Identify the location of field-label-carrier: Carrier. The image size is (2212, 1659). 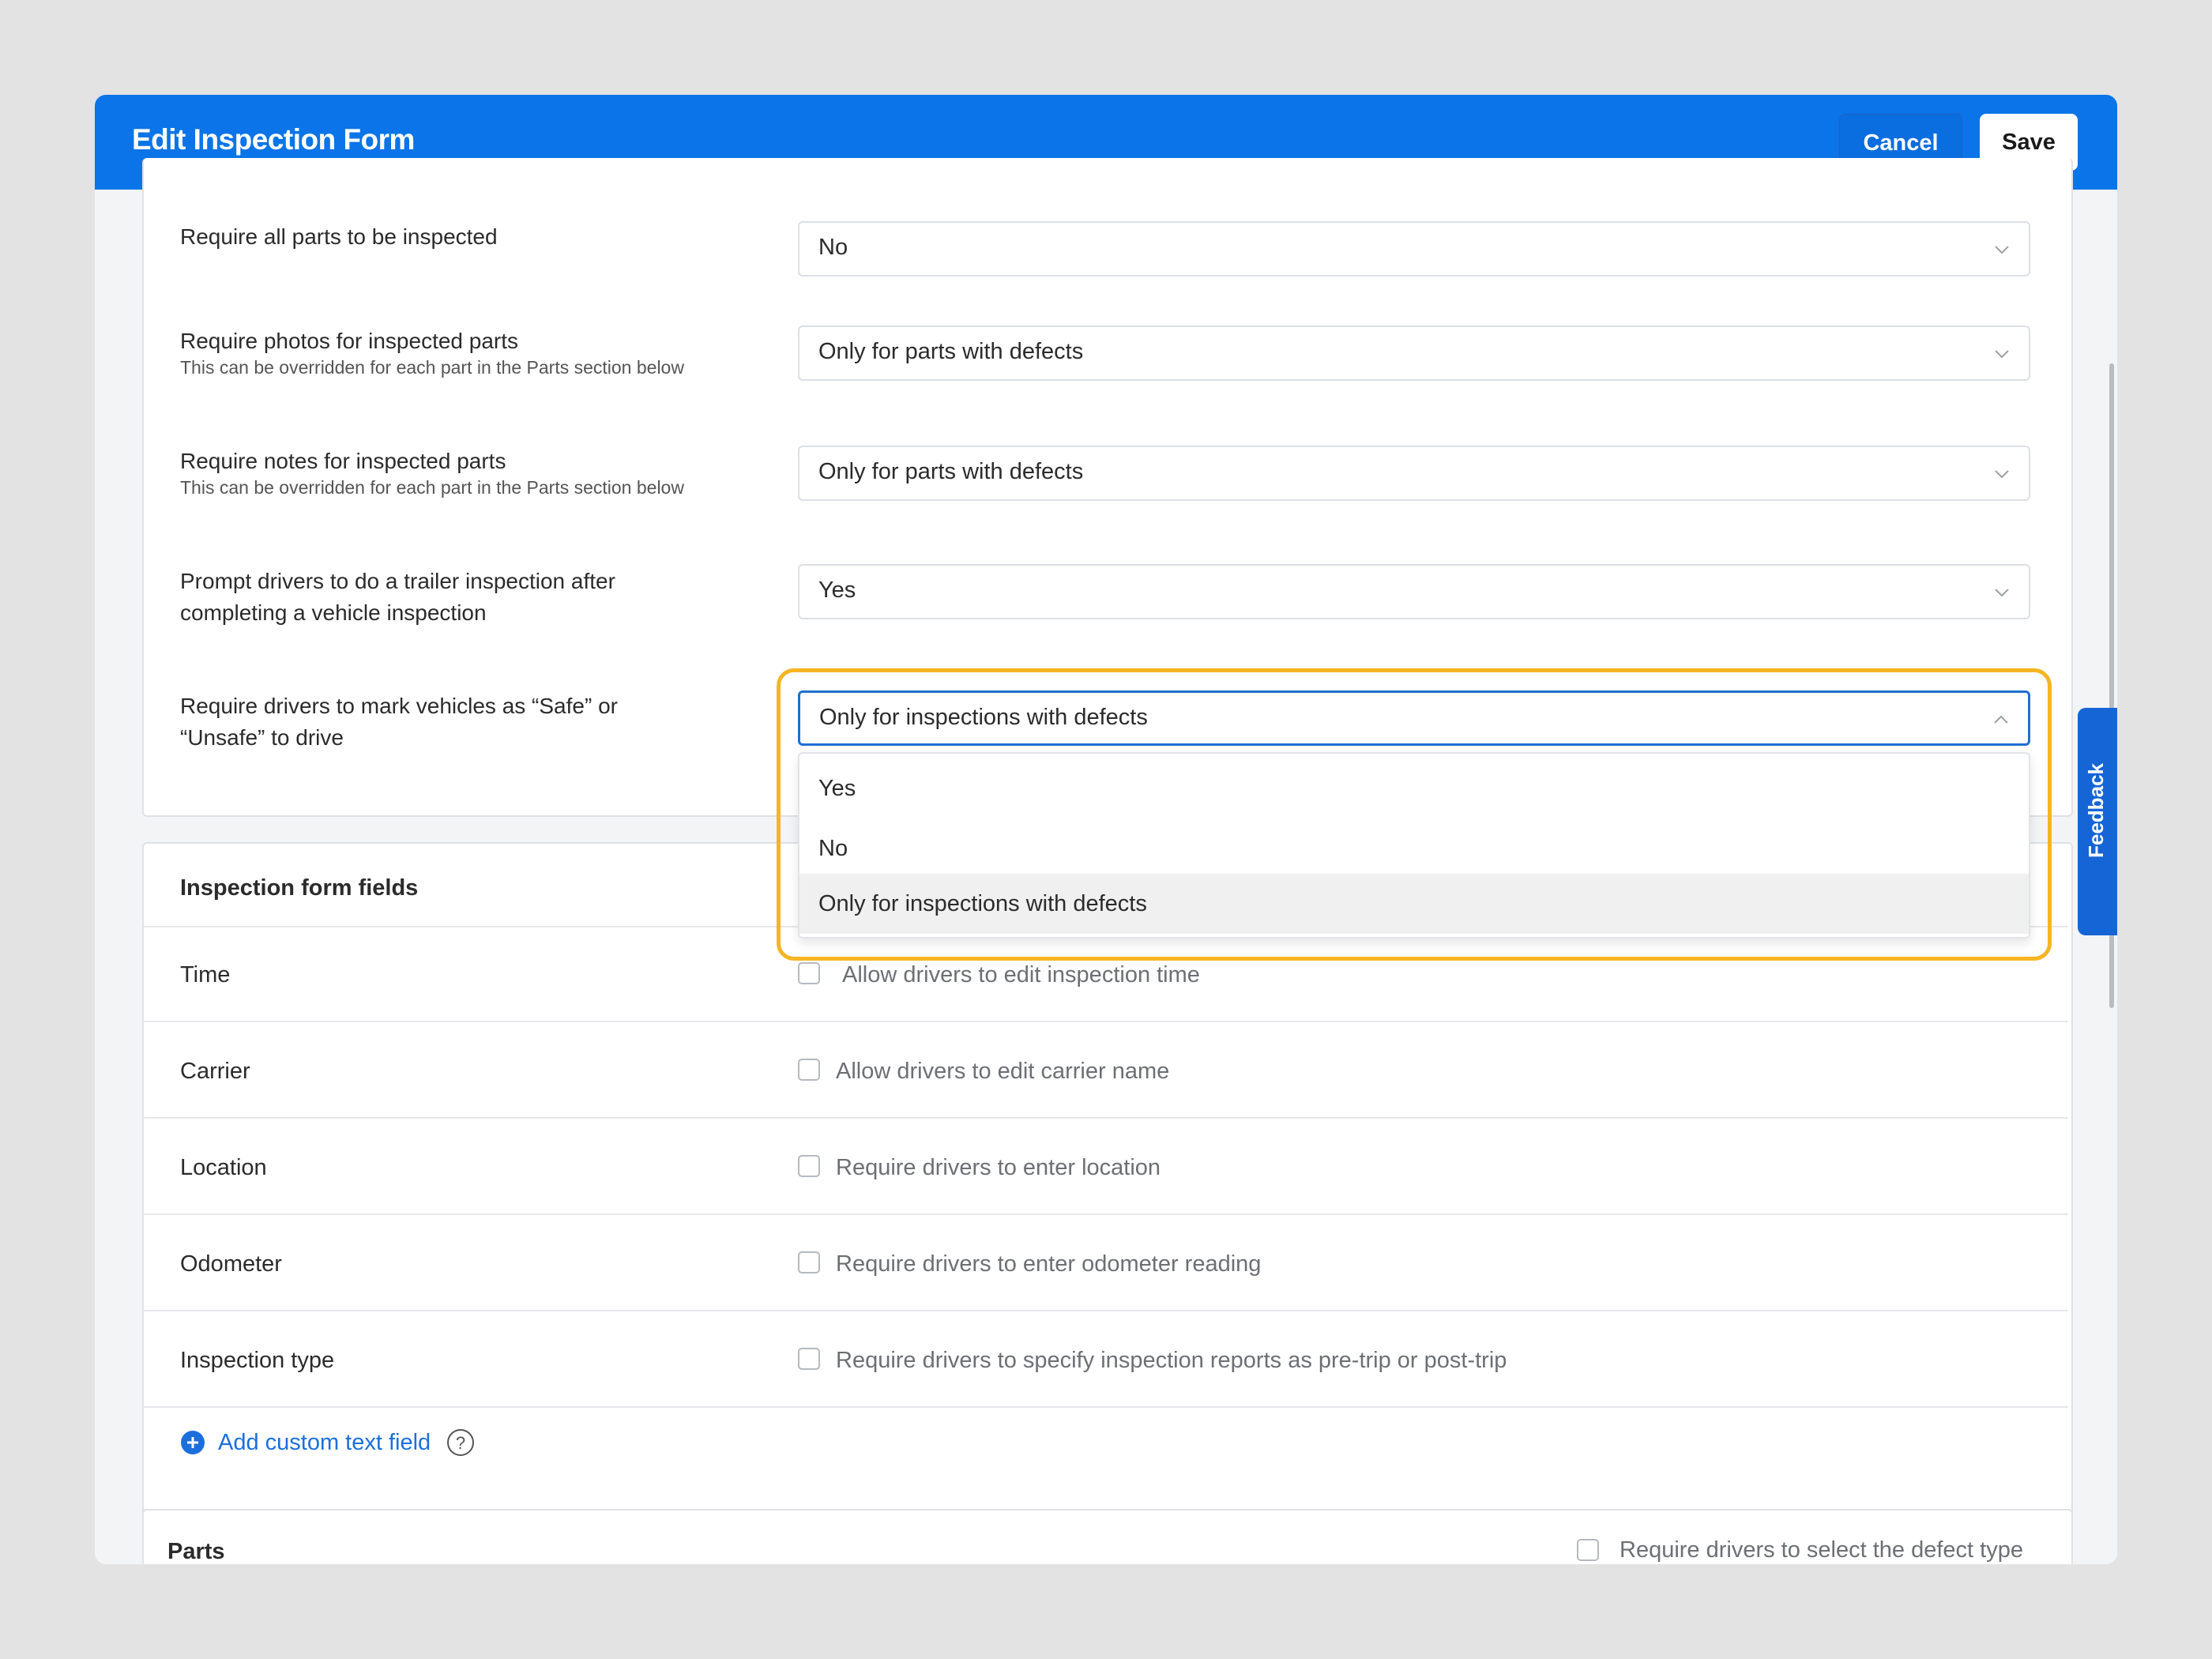
(215, 1072).